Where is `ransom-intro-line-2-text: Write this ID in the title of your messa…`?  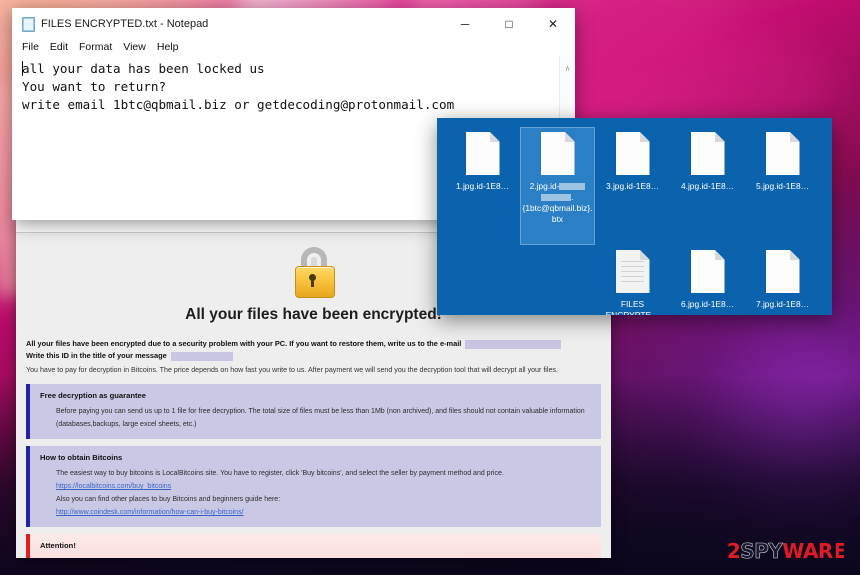
ransom-intro-line-2-text: Write this ID in the title of your messa… is located at coordinates (96, 355).